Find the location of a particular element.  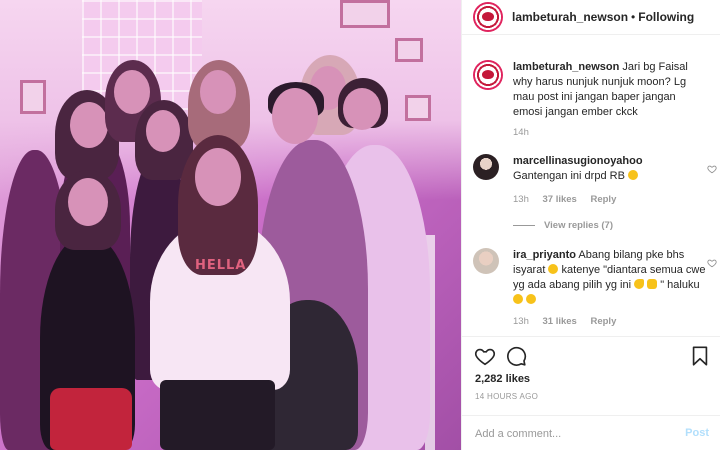

caption-username: lambeturah_newson is located at coordinates (566, 67).